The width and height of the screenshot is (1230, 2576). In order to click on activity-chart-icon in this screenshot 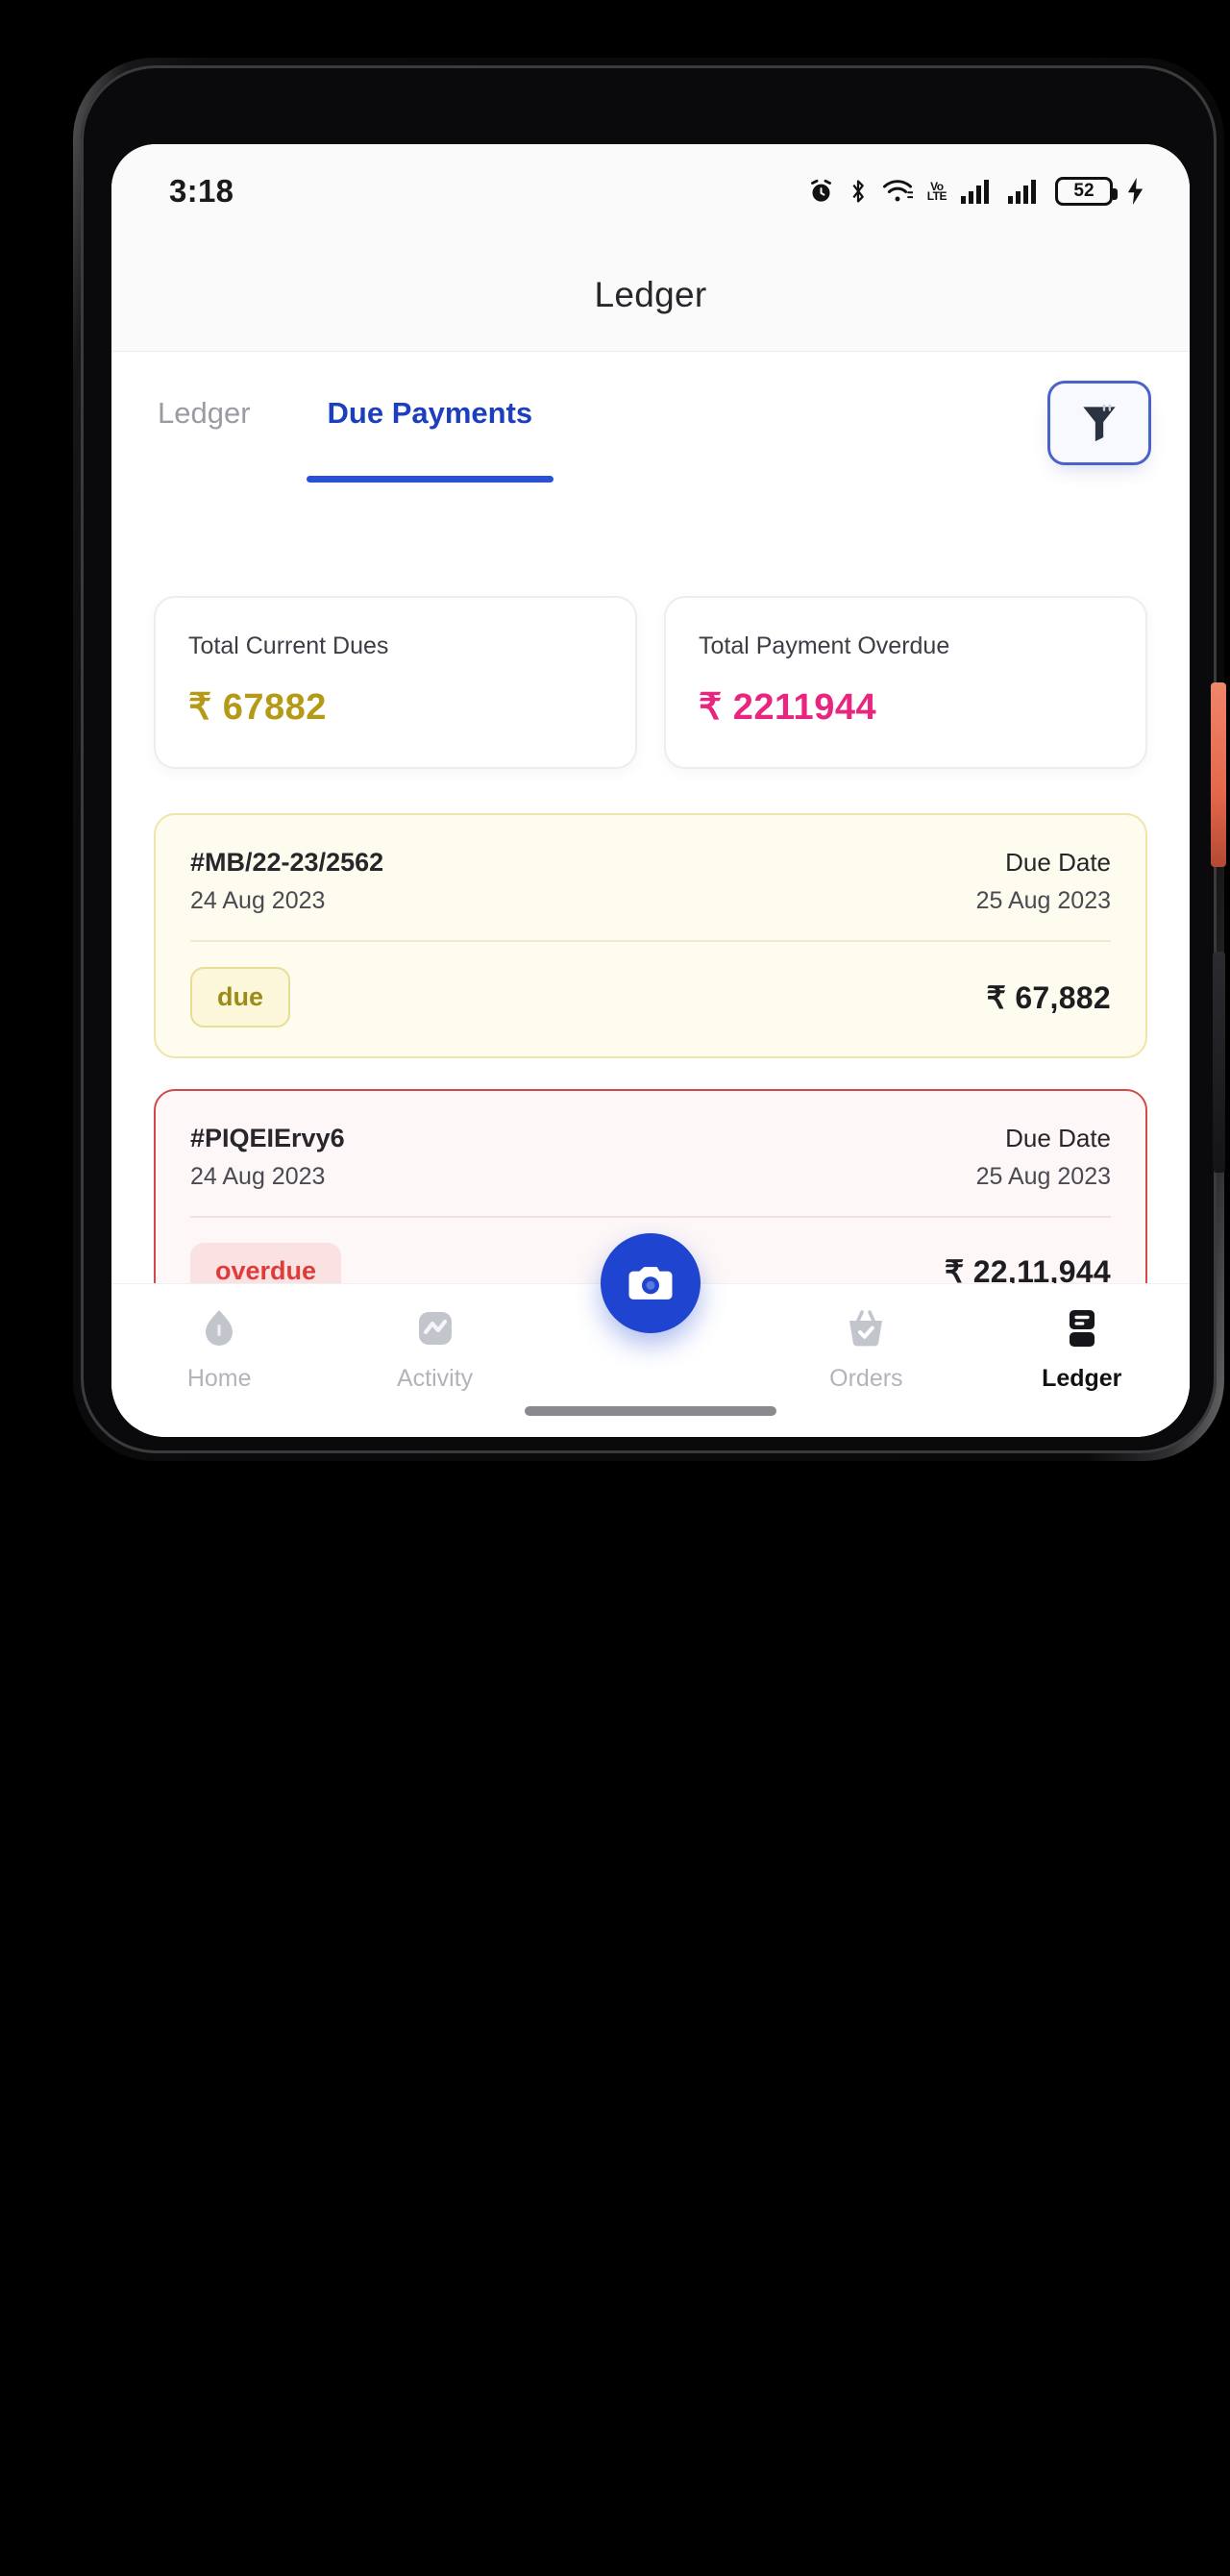, I will do `click(435, 1328)`.